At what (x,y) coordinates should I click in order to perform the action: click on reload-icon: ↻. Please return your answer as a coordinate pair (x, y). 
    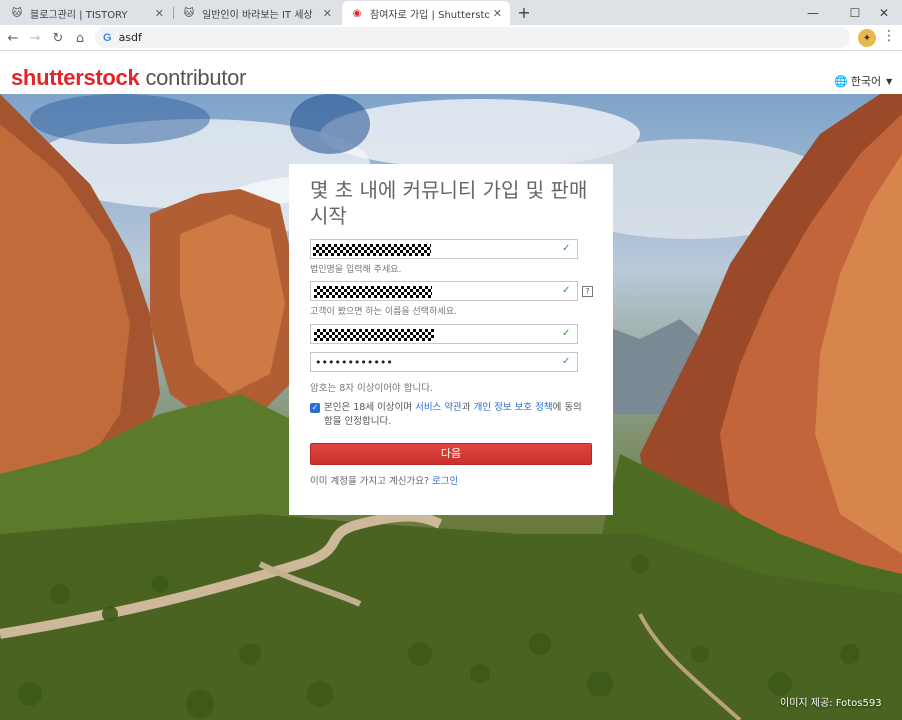
    Looking at the image, I should click on (58, 38).